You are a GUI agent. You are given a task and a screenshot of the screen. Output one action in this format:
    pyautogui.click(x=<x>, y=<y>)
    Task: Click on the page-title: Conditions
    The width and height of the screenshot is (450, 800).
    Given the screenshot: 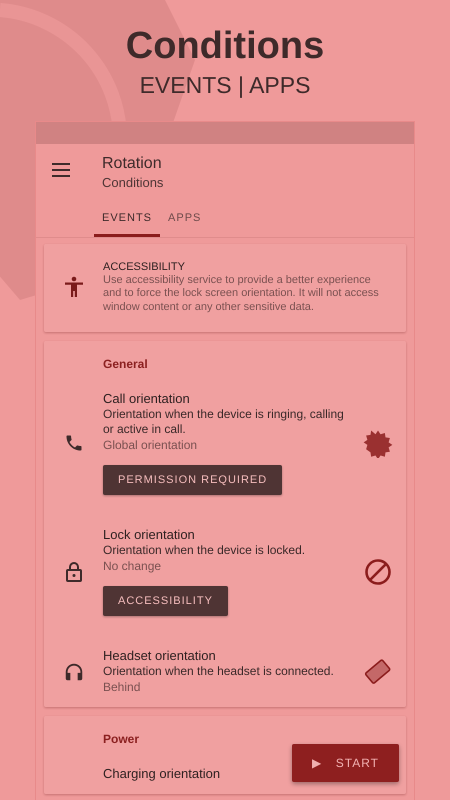 What is the action you would take?
    pyautogui.click(x=225, y=46)
    